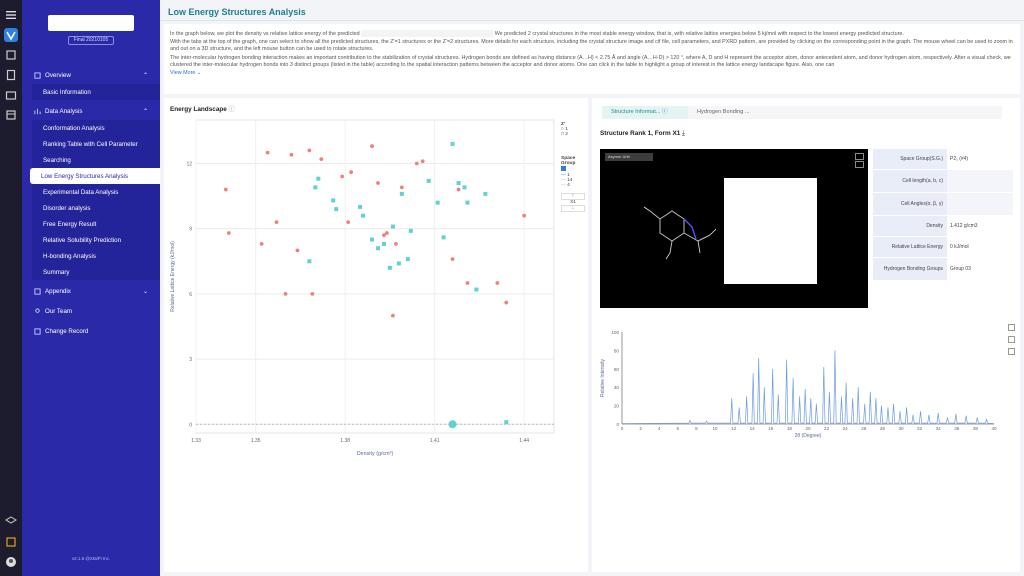 The image size is (1024, 576). What do you see at coordinates (182, 73) in the screenshot?
I see `view-more-link: View More` at bounding box center [182, 73].